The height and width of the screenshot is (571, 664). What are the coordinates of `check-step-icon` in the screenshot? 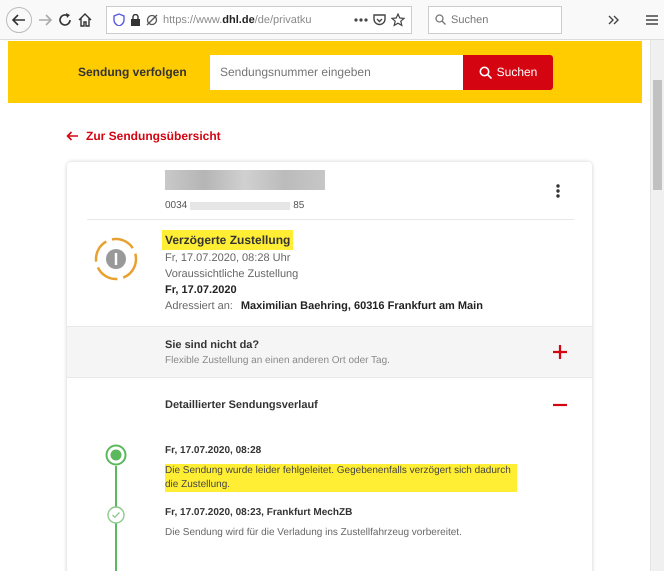 It's located at (116, 515).